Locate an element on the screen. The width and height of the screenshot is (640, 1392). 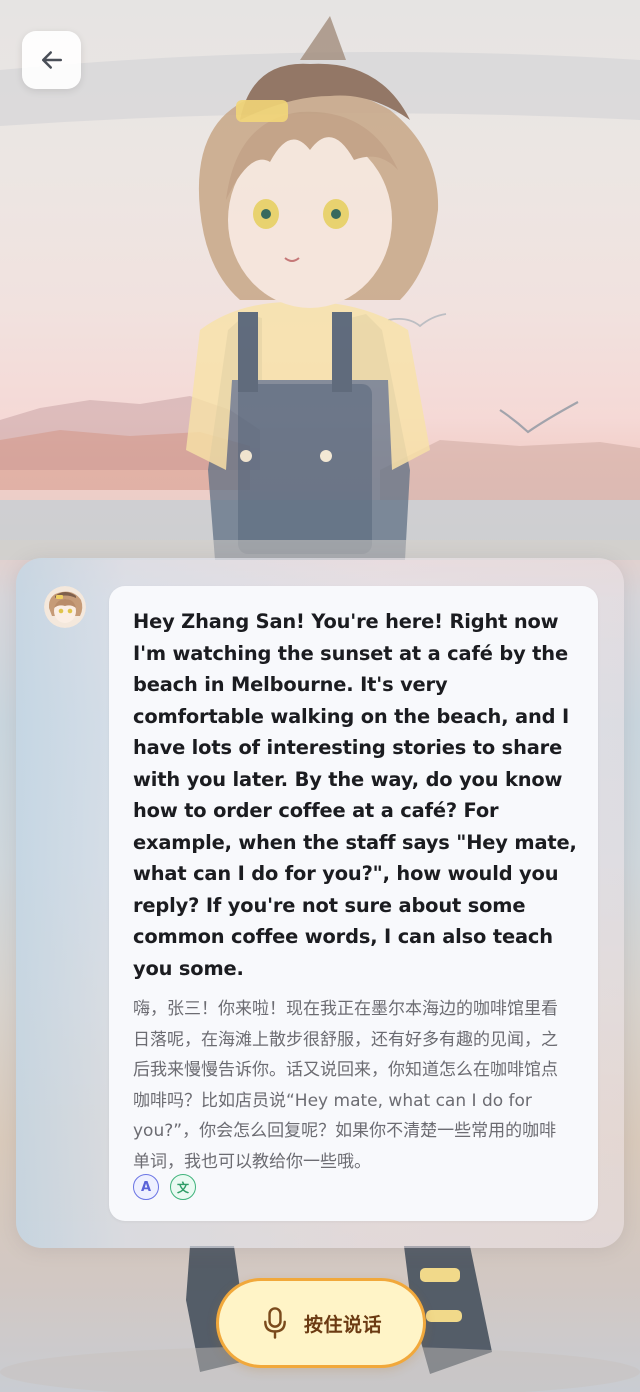
talk-button-label: 按住说话 is located at coordinates (342, 1324).